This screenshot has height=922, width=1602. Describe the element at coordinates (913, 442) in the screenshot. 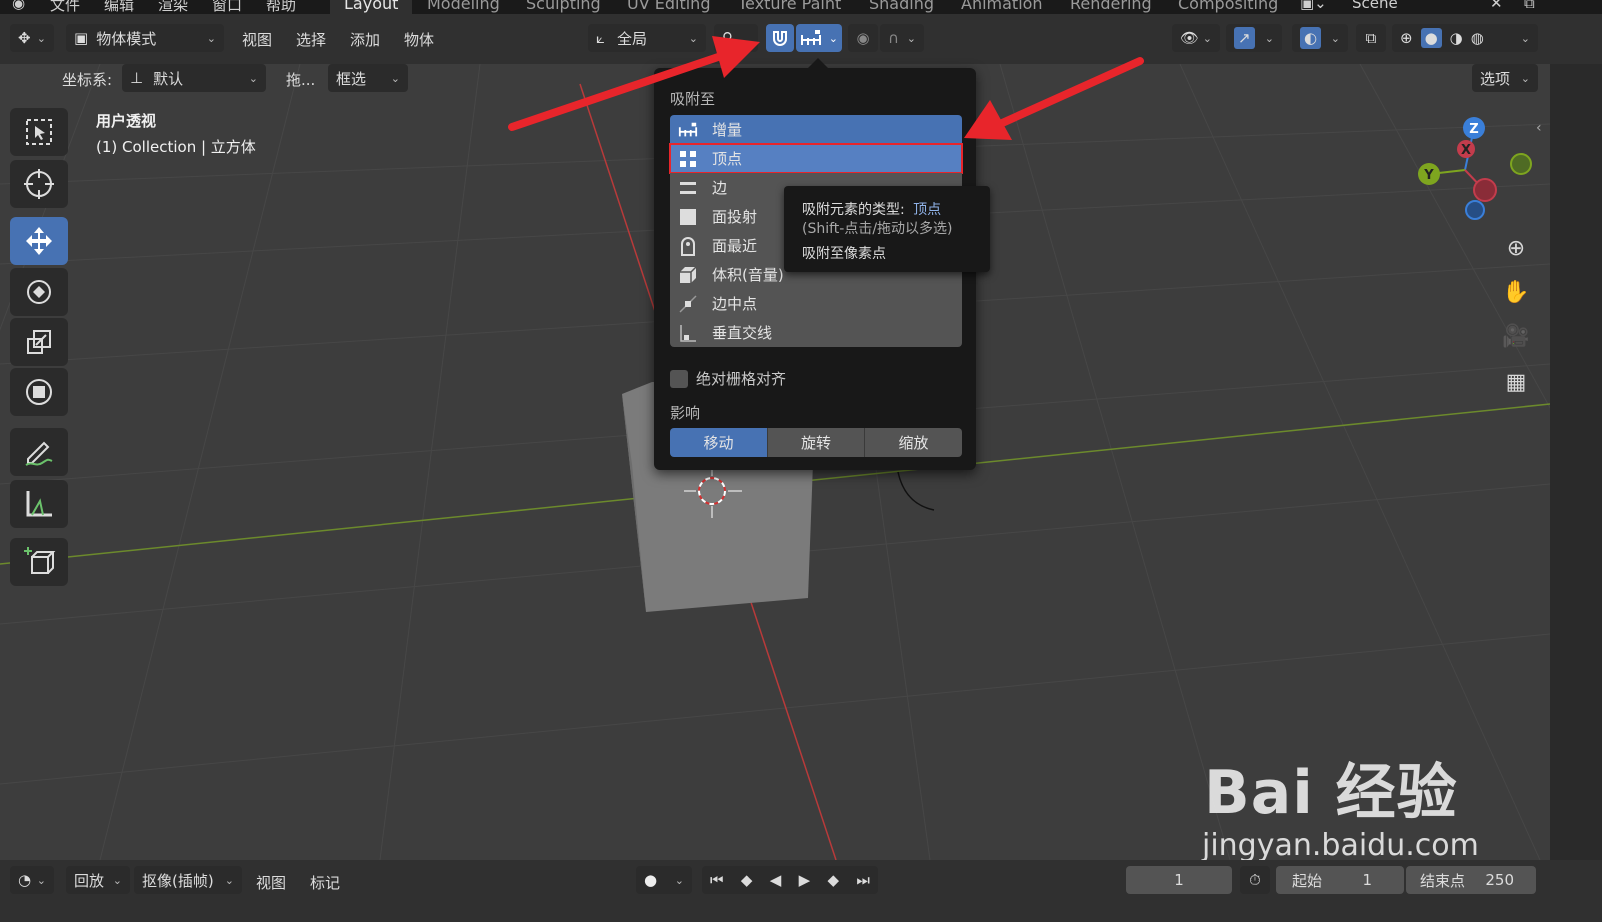

I see `affect-scale-button: 缩放` at that location.